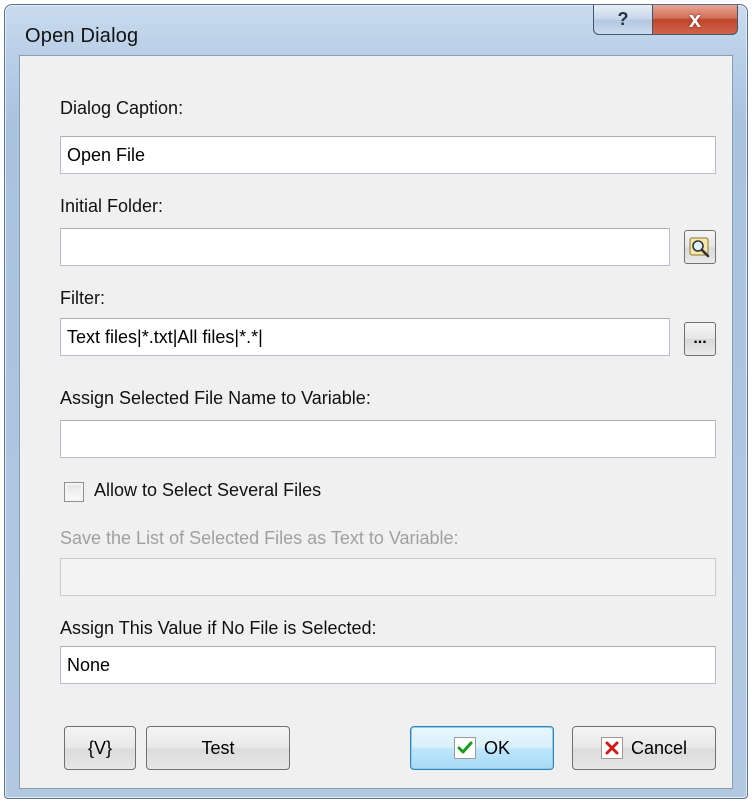  Describe the element at coordinates (388, 439) in the screenshot. I see `assign-variable-input` at that location.